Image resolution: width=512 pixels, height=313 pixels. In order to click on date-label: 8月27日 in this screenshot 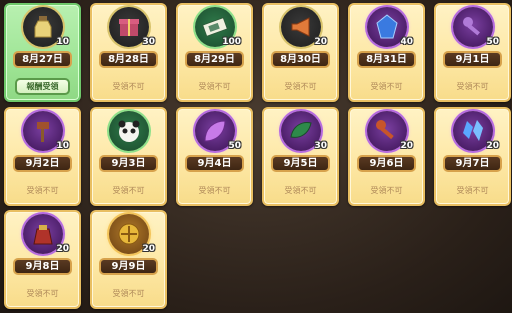, I will do `click(42, 59)`.